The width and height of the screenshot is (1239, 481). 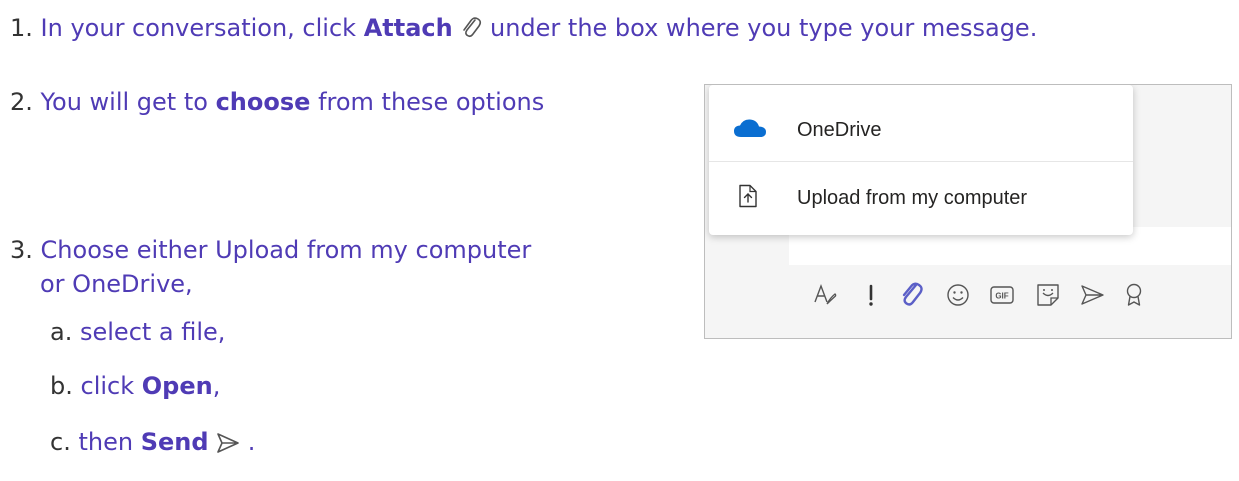 I want to click on substep-a-letter: a., so click(x=61, y=332).